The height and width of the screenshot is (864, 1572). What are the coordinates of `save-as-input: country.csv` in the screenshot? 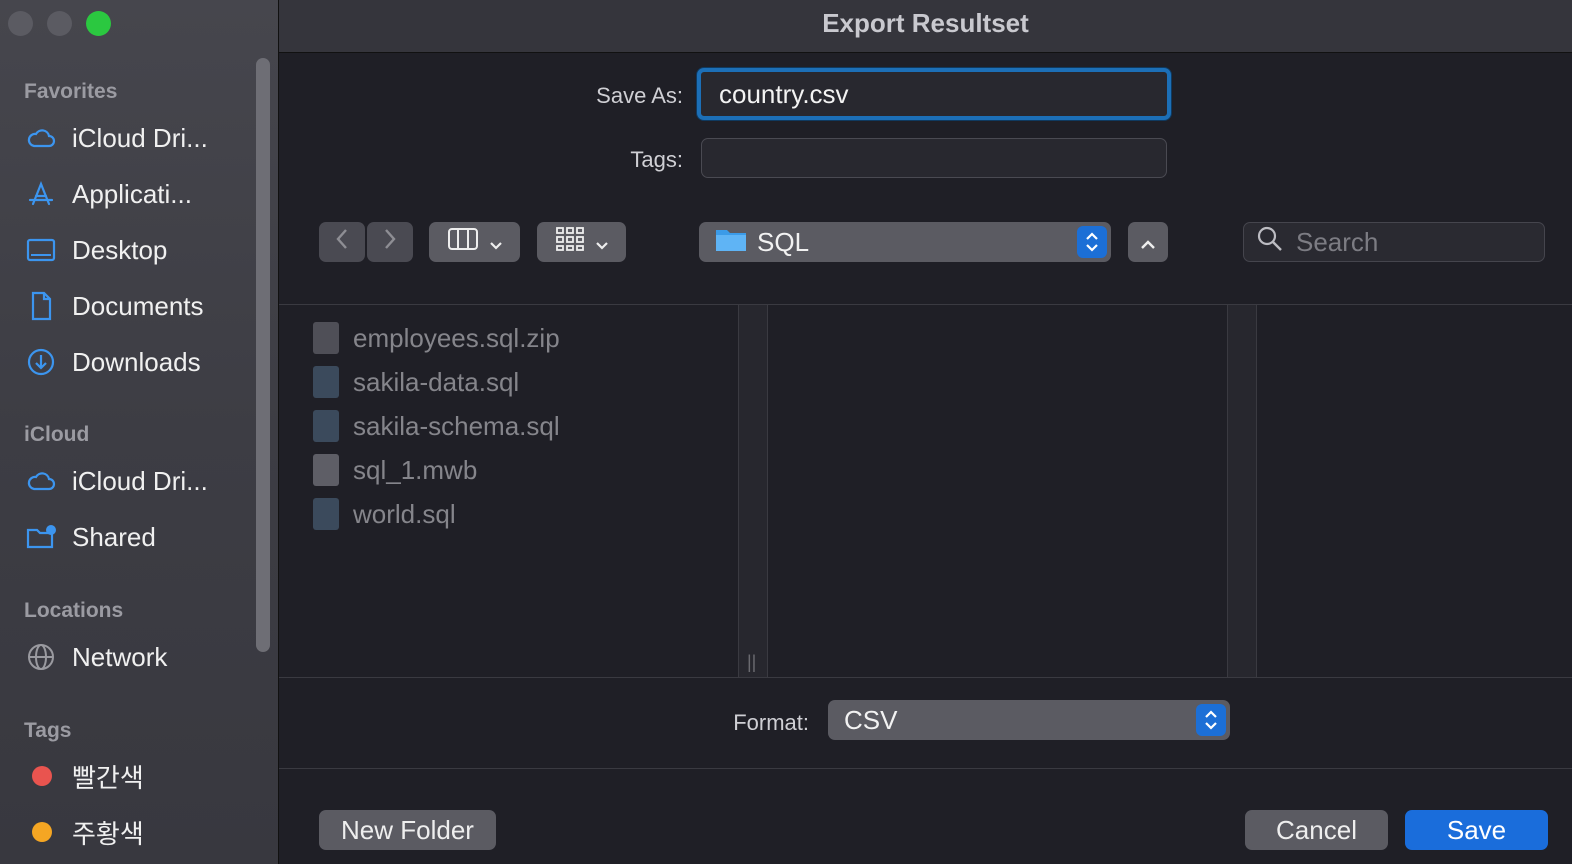 It's located at (934, 94).